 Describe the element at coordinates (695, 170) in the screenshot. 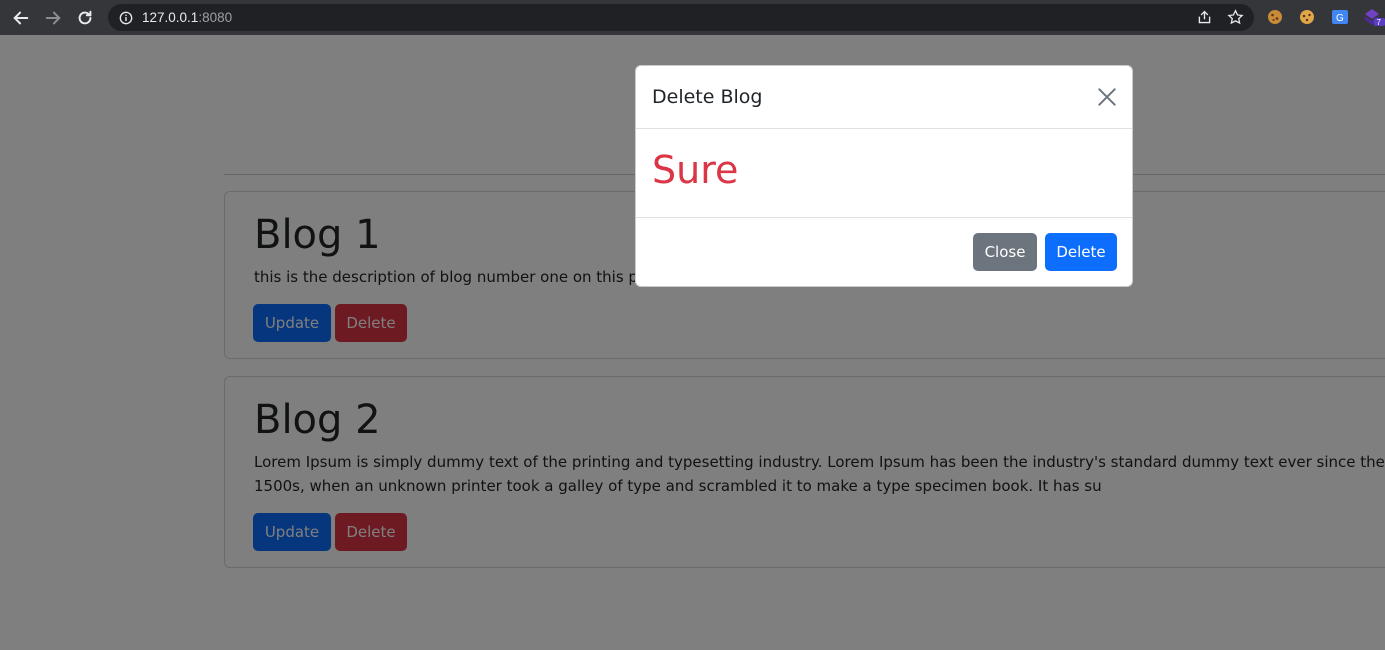

I see `modal-message: Sure` at that location.